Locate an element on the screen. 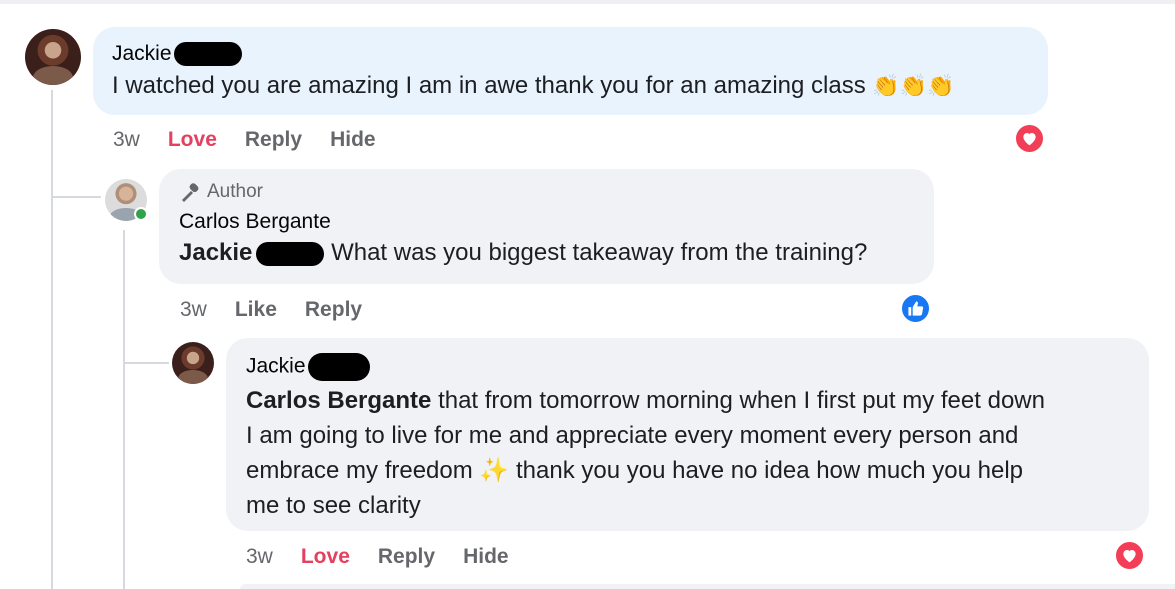 This screenshot has width=1175, height=589. author-label: Author is located at coordinates (235, 191).